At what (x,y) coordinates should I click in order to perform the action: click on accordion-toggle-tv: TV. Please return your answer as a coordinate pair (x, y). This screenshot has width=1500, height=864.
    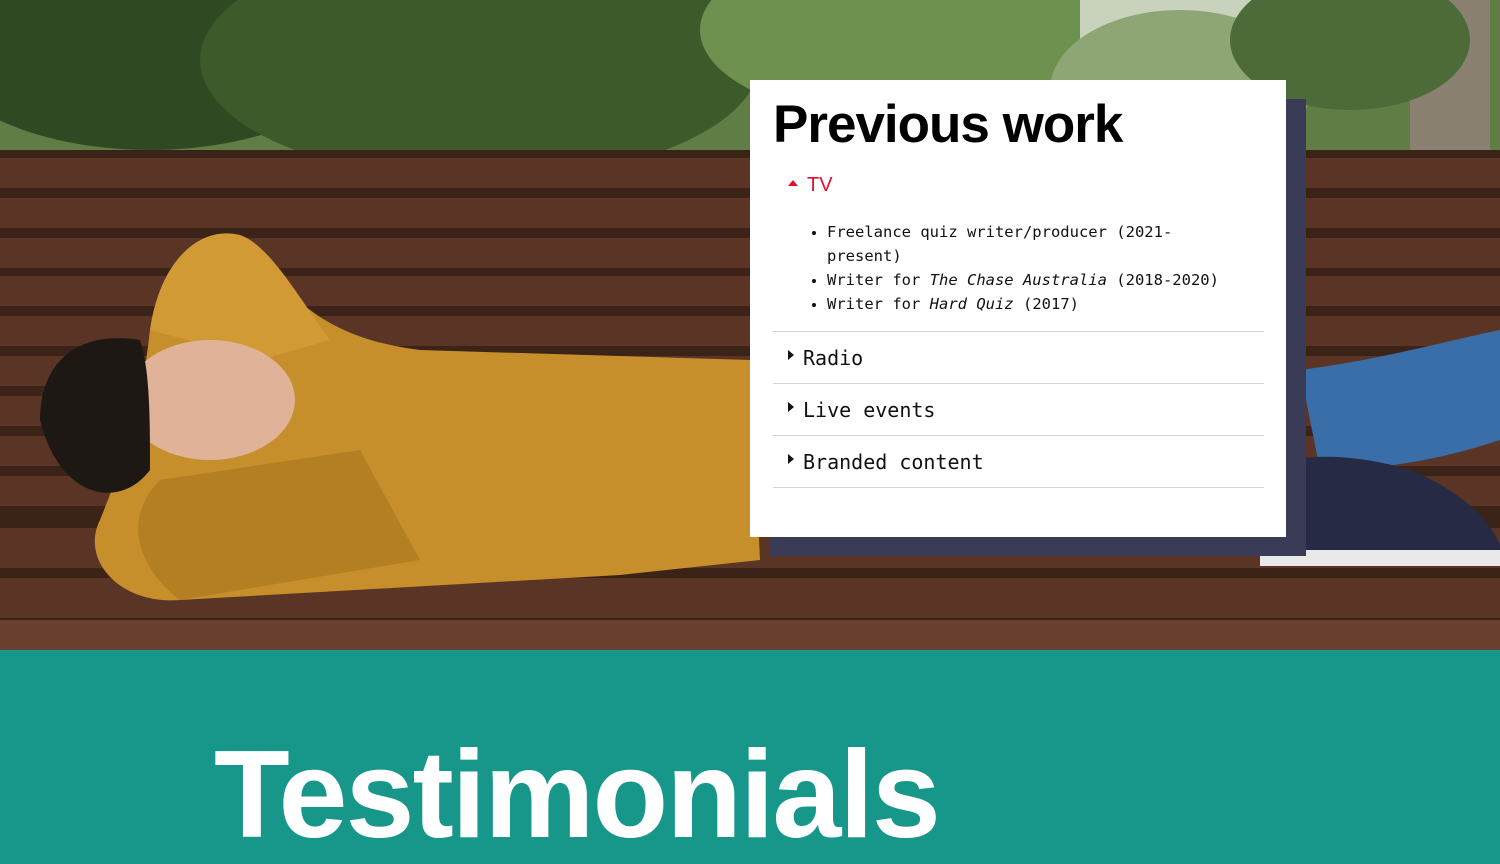
    Looking at the image, I should click on (1018, 185).